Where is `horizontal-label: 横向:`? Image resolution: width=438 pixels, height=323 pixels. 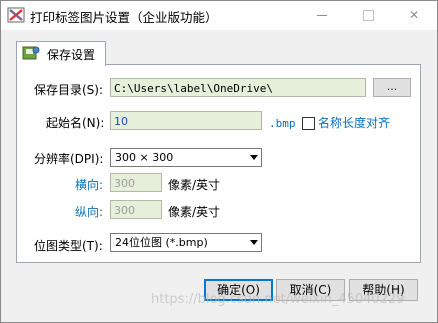
horizontal-label: 横向: is located at coordinates (89, 185).